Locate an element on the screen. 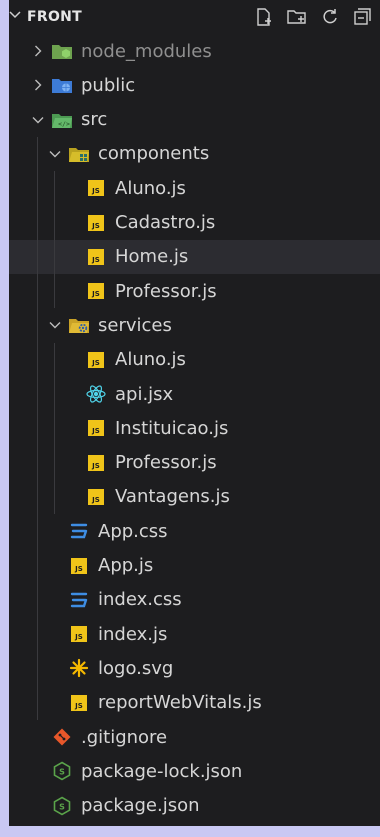 The width and height of the screenshot is (380, 837). collapse-icon is located at coordinates (362, 17).